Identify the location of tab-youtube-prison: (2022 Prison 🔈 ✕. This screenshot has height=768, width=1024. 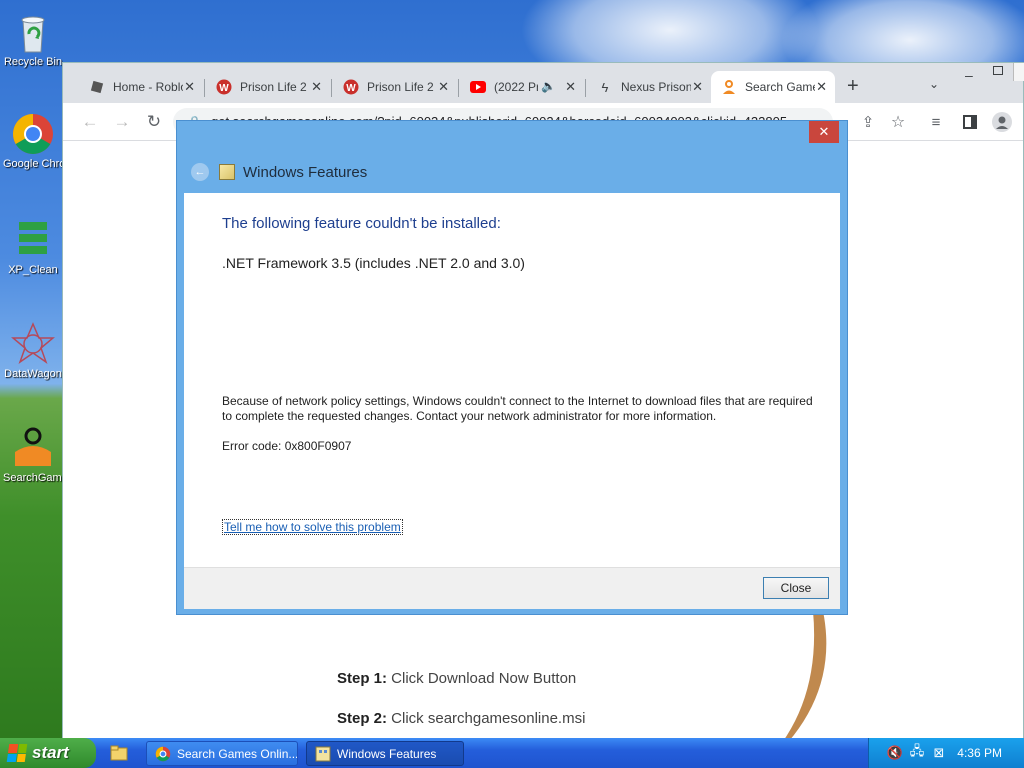
(522, 87).